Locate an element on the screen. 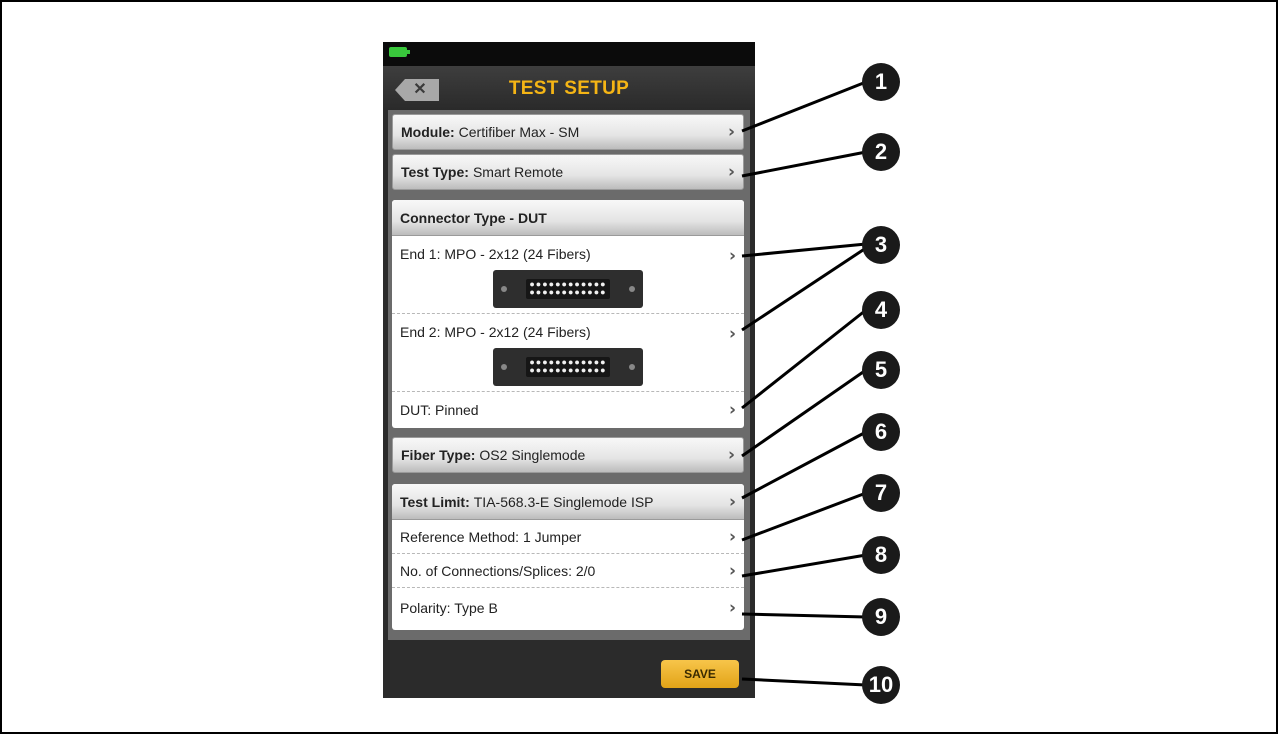 Image resolution: width=1278 pixels, height=734 pixels. callout-8: 8 is located at coordinates (881, 555).